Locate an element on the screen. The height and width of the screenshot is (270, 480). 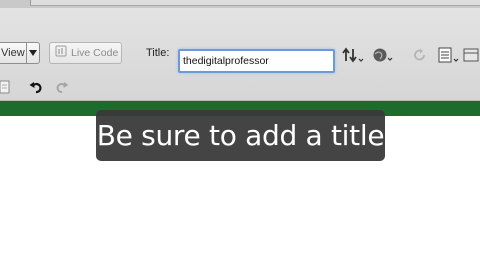
visual-aids-icon is located at coordinates (471, 55).